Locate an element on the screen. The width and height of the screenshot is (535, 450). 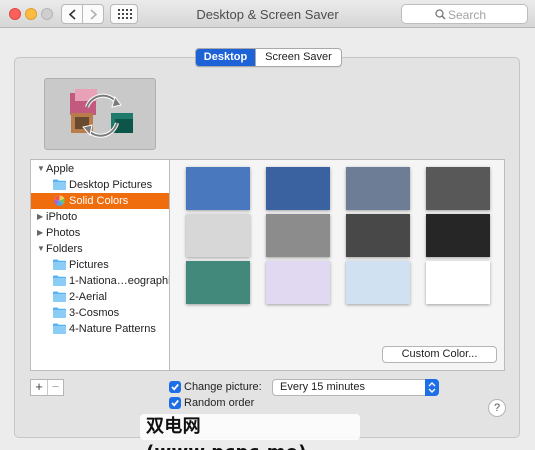
chevron-left-icon is located at coordinates (72, 14).